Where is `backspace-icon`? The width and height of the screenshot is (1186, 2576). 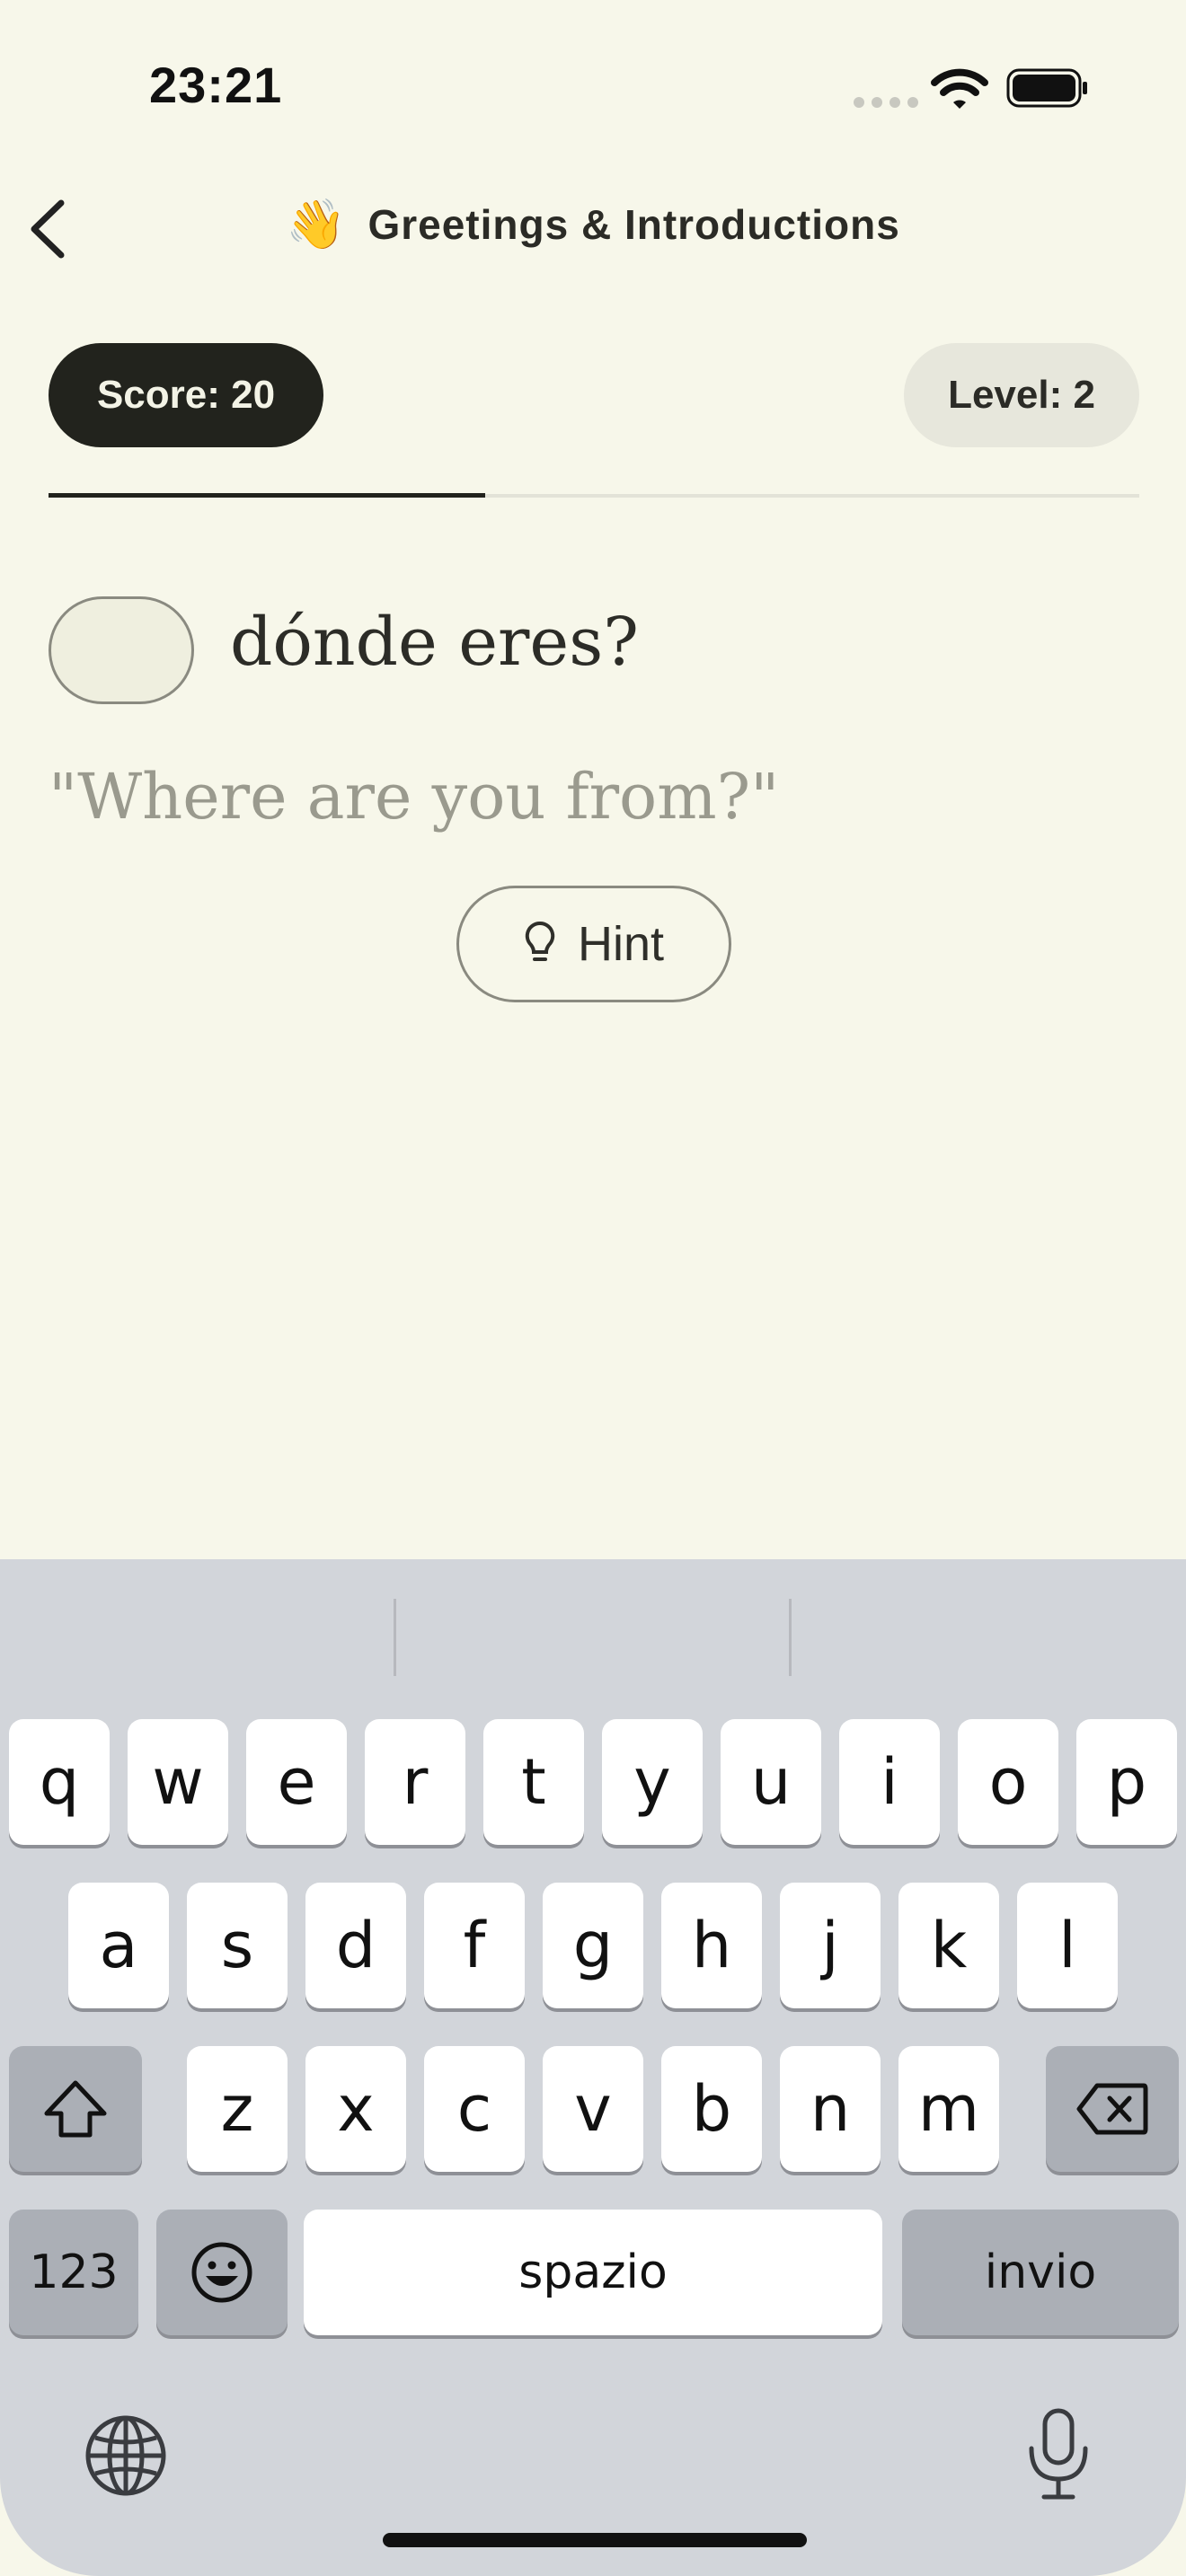
backspace-icon is located at coordinates (1112, 2109).